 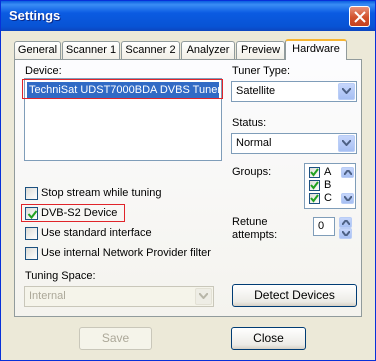 What do you see at coordinates (208, 50) in the screenshot?
I see `tab-analyzer: Analyzer` at bounding box center [208, 50].